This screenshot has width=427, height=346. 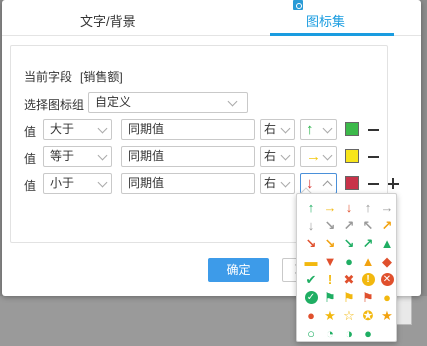 I want to click on icon-group-value: 自定义, so click(x=113, y=102).